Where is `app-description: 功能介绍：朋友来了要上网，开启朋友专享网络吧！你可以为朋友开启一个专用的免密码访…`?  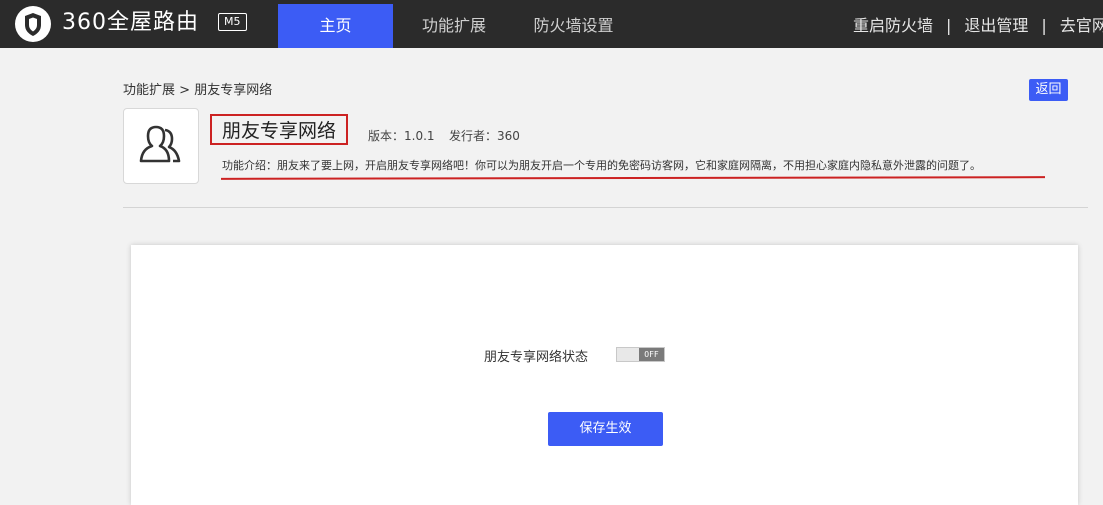
app-description: 功能介绍：朋友来了要上网，开启朋友专享网络吧！你可以为朋友开启一个专用的免密码访… is located at coordinates (601, 165).